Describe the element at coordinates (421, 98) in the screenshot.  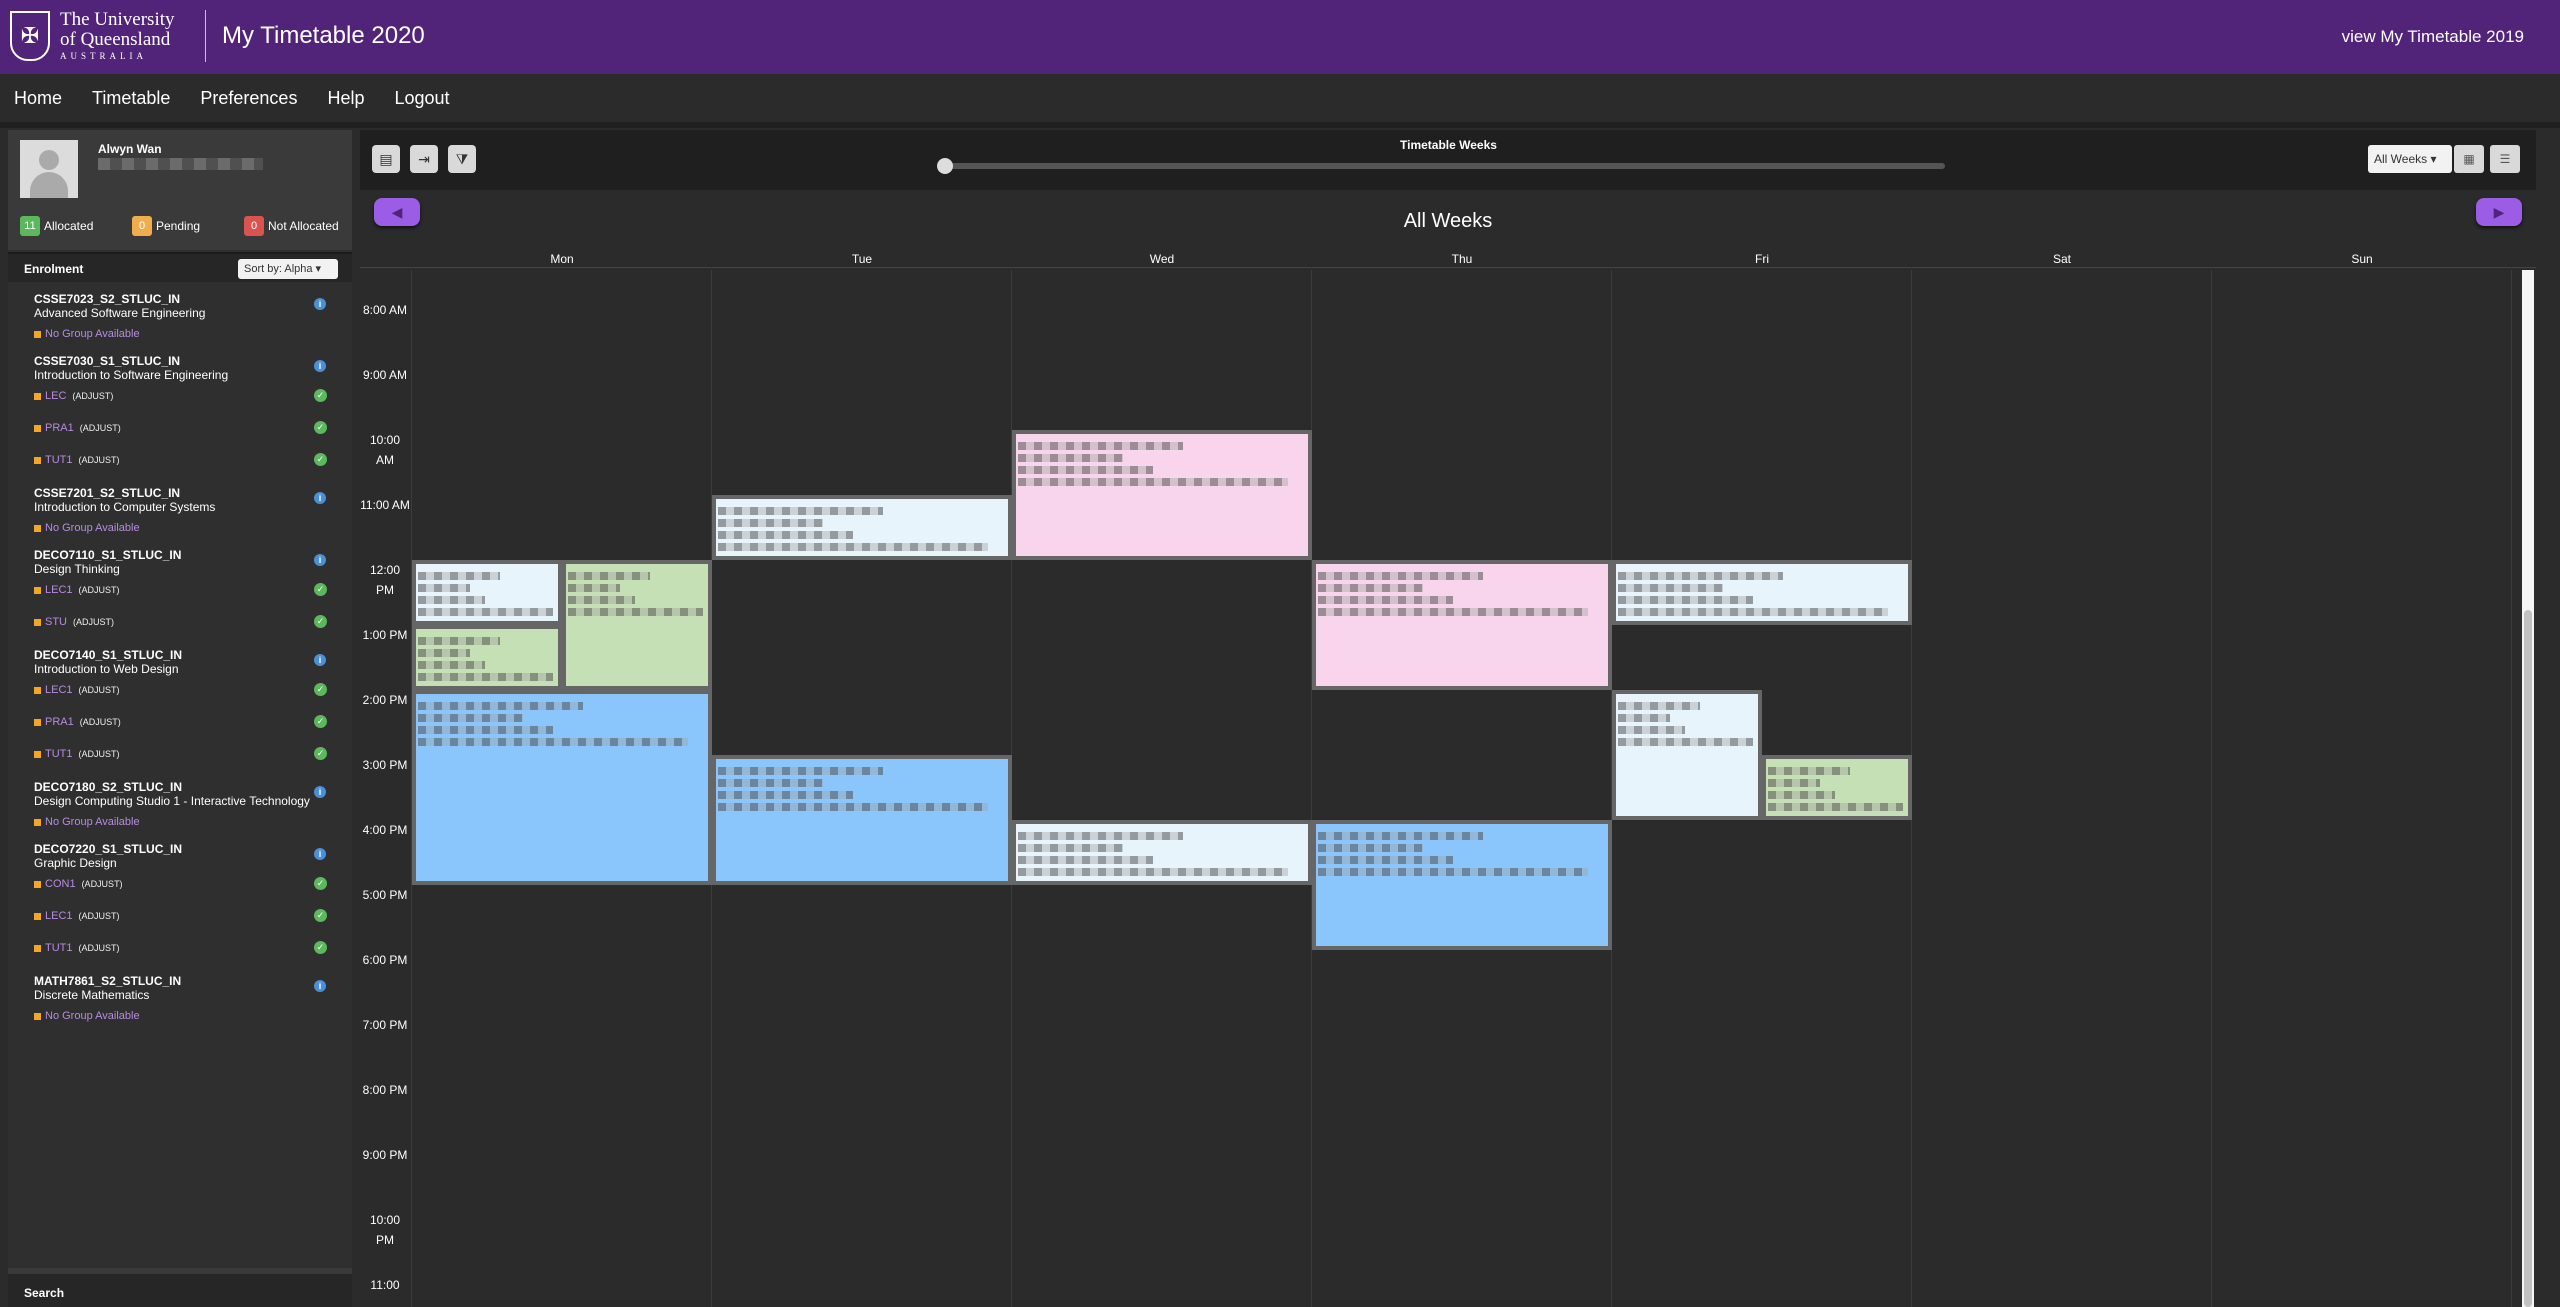
I see `nav-logout: Logout` at that location.